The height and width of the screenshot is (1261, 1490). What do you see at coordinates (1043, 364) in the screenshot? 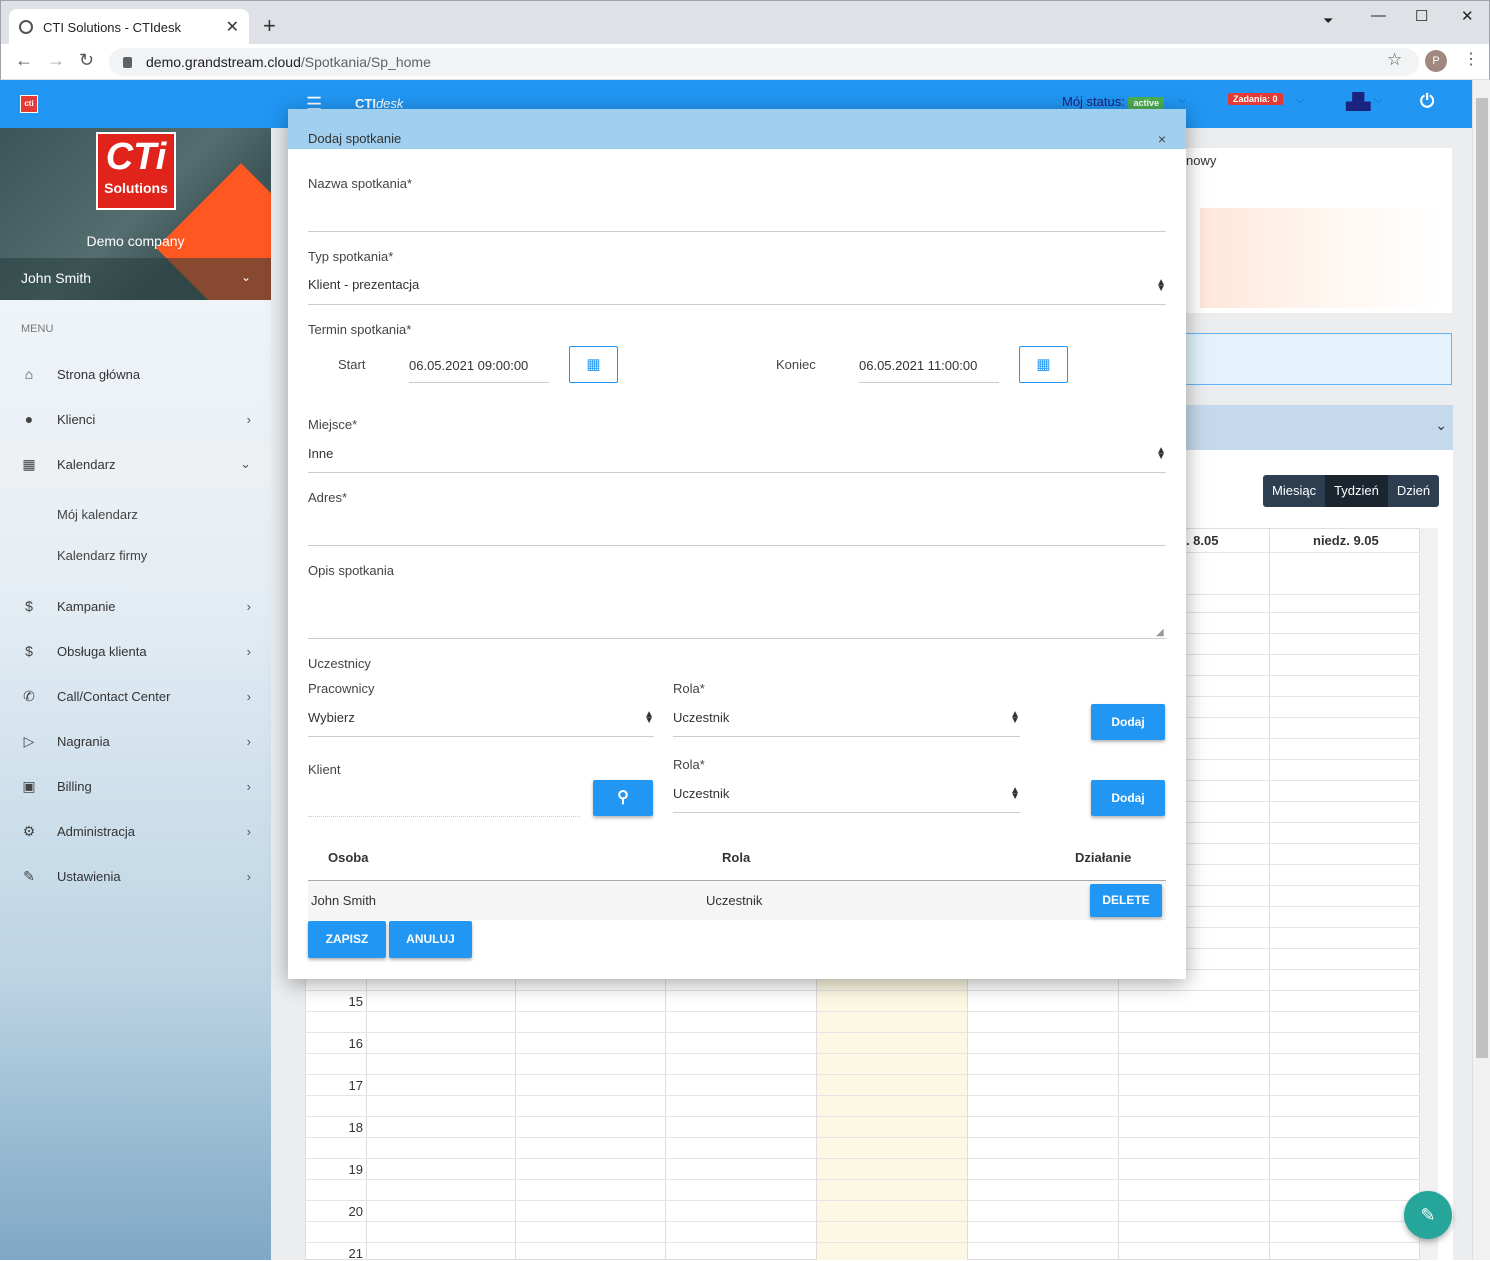
I see `end-calendar-button: ▦` at bounding box center [1043, 364].